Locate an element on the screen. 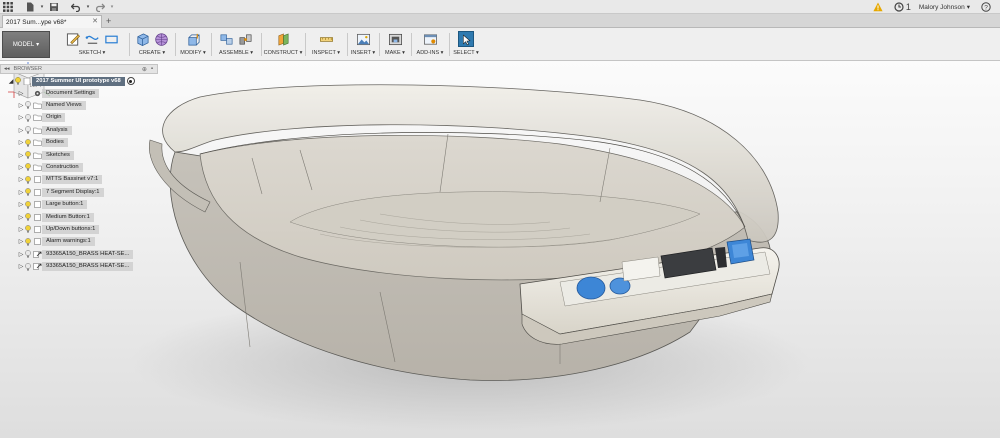 This screenshot has width=1000, height=438. document-tab: 2017 Sum...ype v68* ✕ is located at coordinates (52, 21).